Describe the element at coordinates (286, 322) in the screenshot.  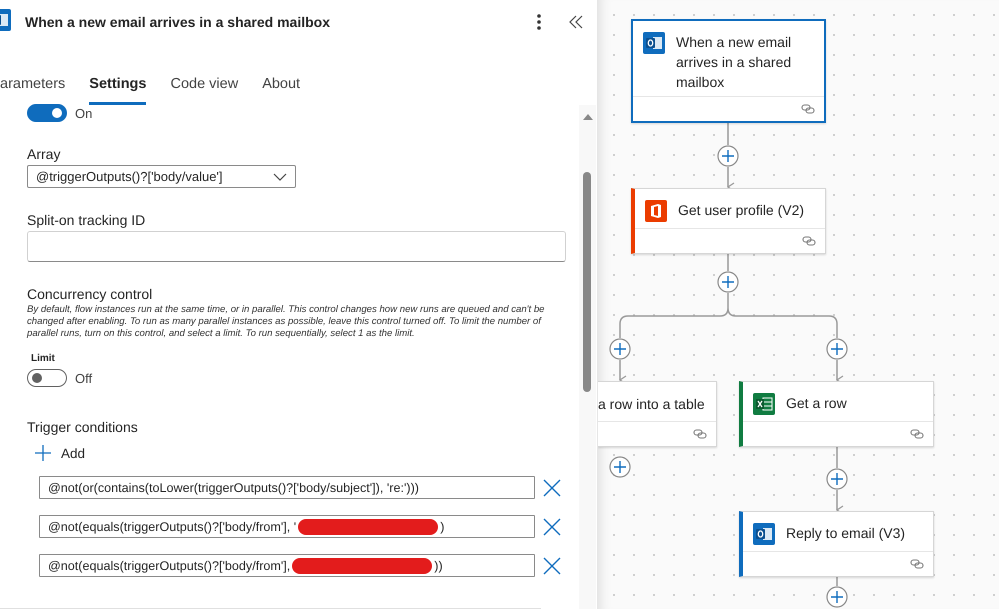
I see `description-text: By default, flow instances run at the same time, or in parallel. This control changes how new runs are queued and can't be changed after enabling. To run as many parallel instances as possible, leave this control turned off. To limit the number of parallel runs, turn on this control, and select a limit. To run sequentially, select 1 as the limit.` at that location.